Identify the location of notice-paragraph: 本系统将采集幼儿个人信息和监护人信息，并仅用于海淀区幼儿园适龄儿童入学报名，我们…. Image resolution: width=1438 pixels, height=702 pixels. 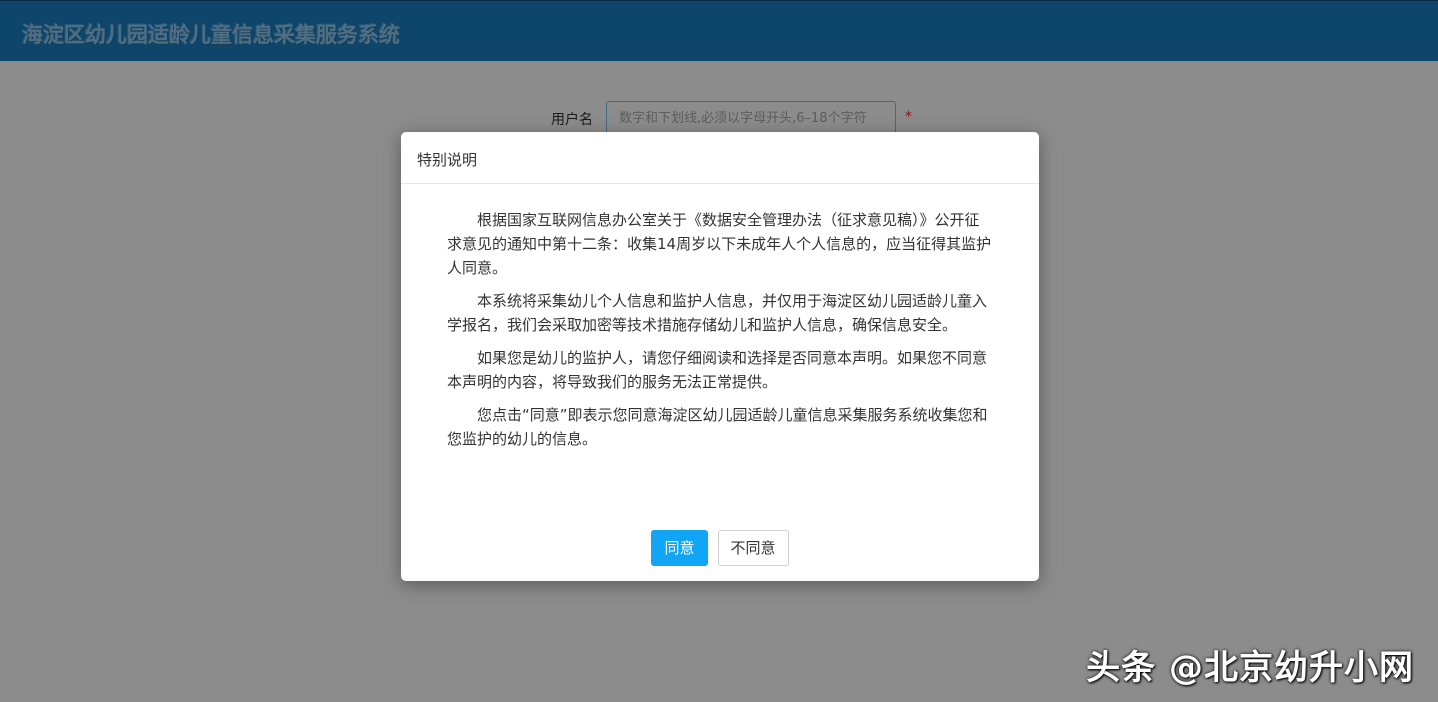
(717, 313).